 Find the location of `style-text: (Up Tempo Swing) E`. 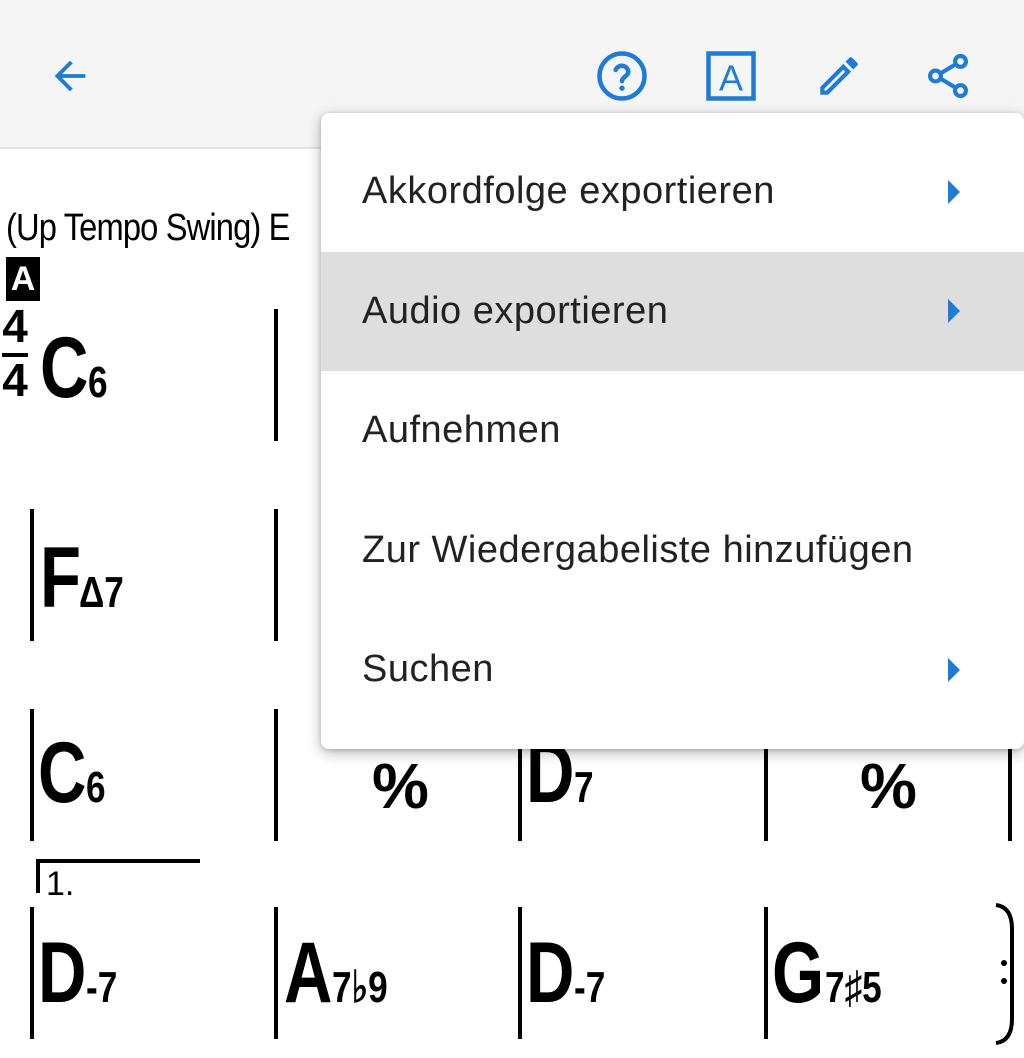

style-text: (Up Tempo Swing) E is located at coordinates (148, 228).